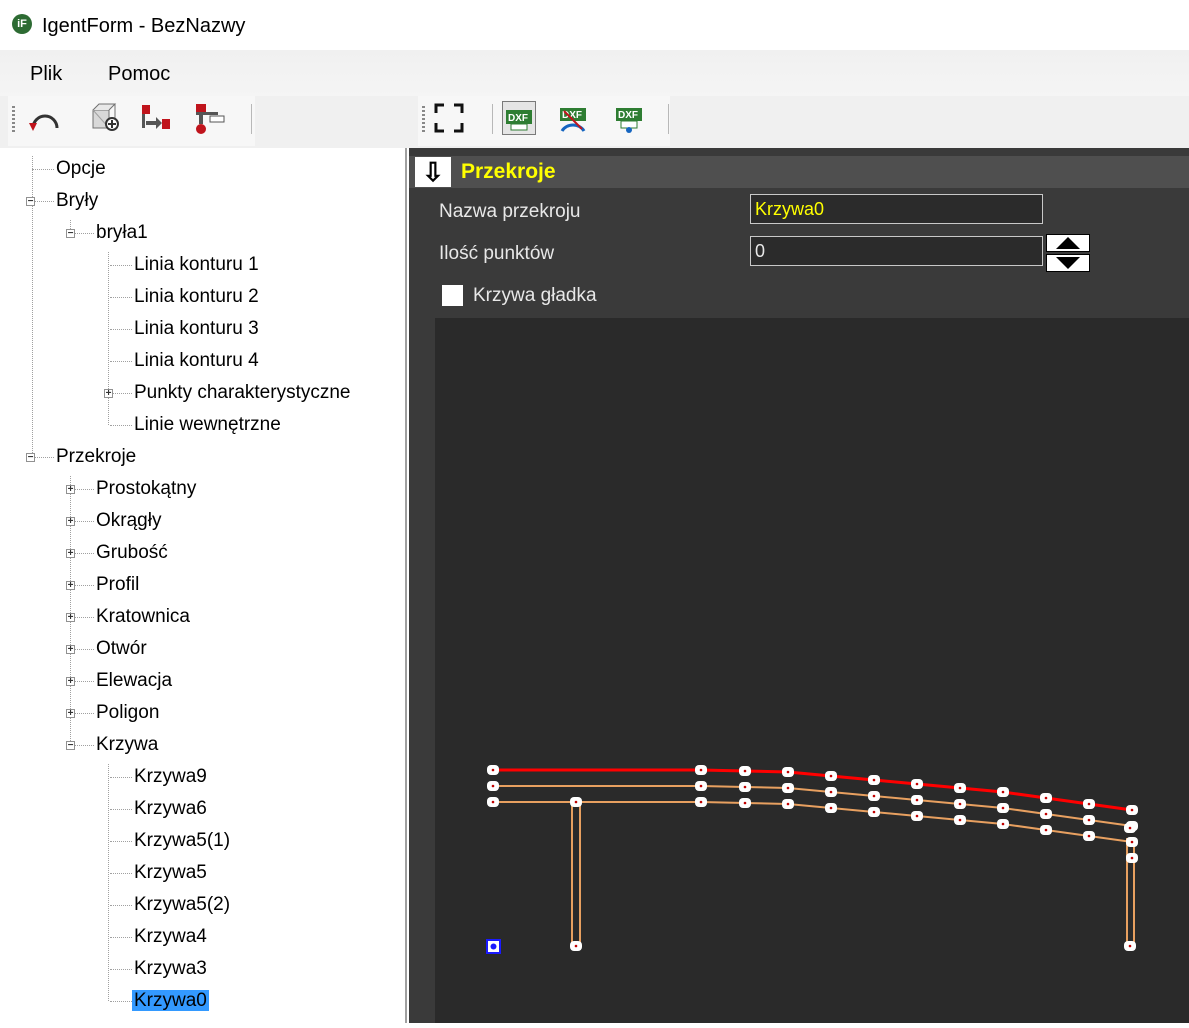 Image resolution: width=1189 pixels, height=1028 pixels. I want to click on tree-node: Krzywa5, so click(170, 873).